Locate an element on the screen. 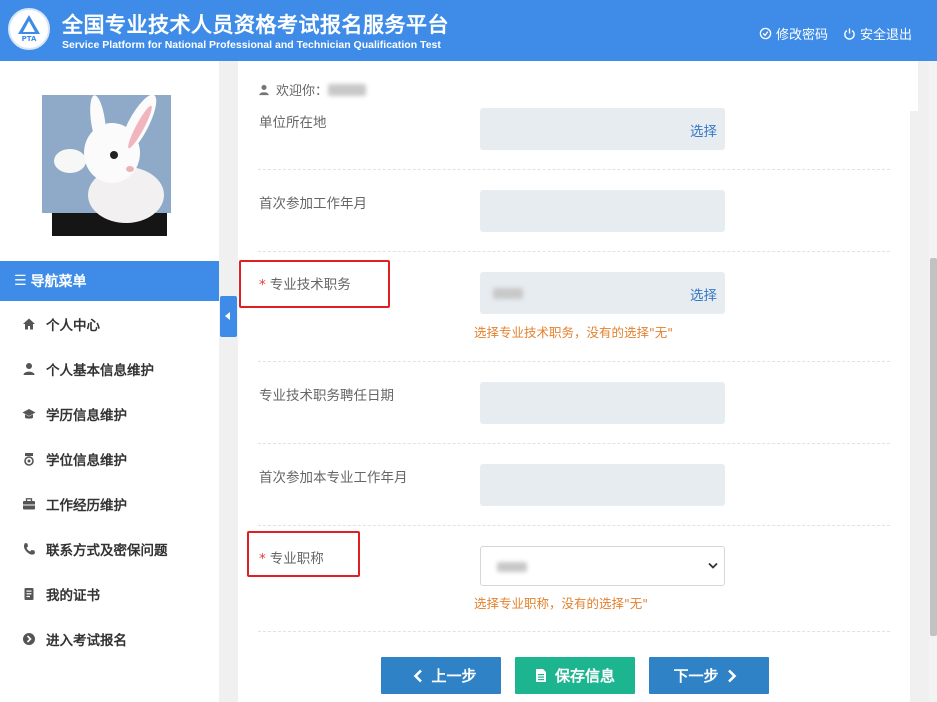  technical-position-hint: 选择专业技术职务，没有的选择"无" is located at coordinates (573, 332).